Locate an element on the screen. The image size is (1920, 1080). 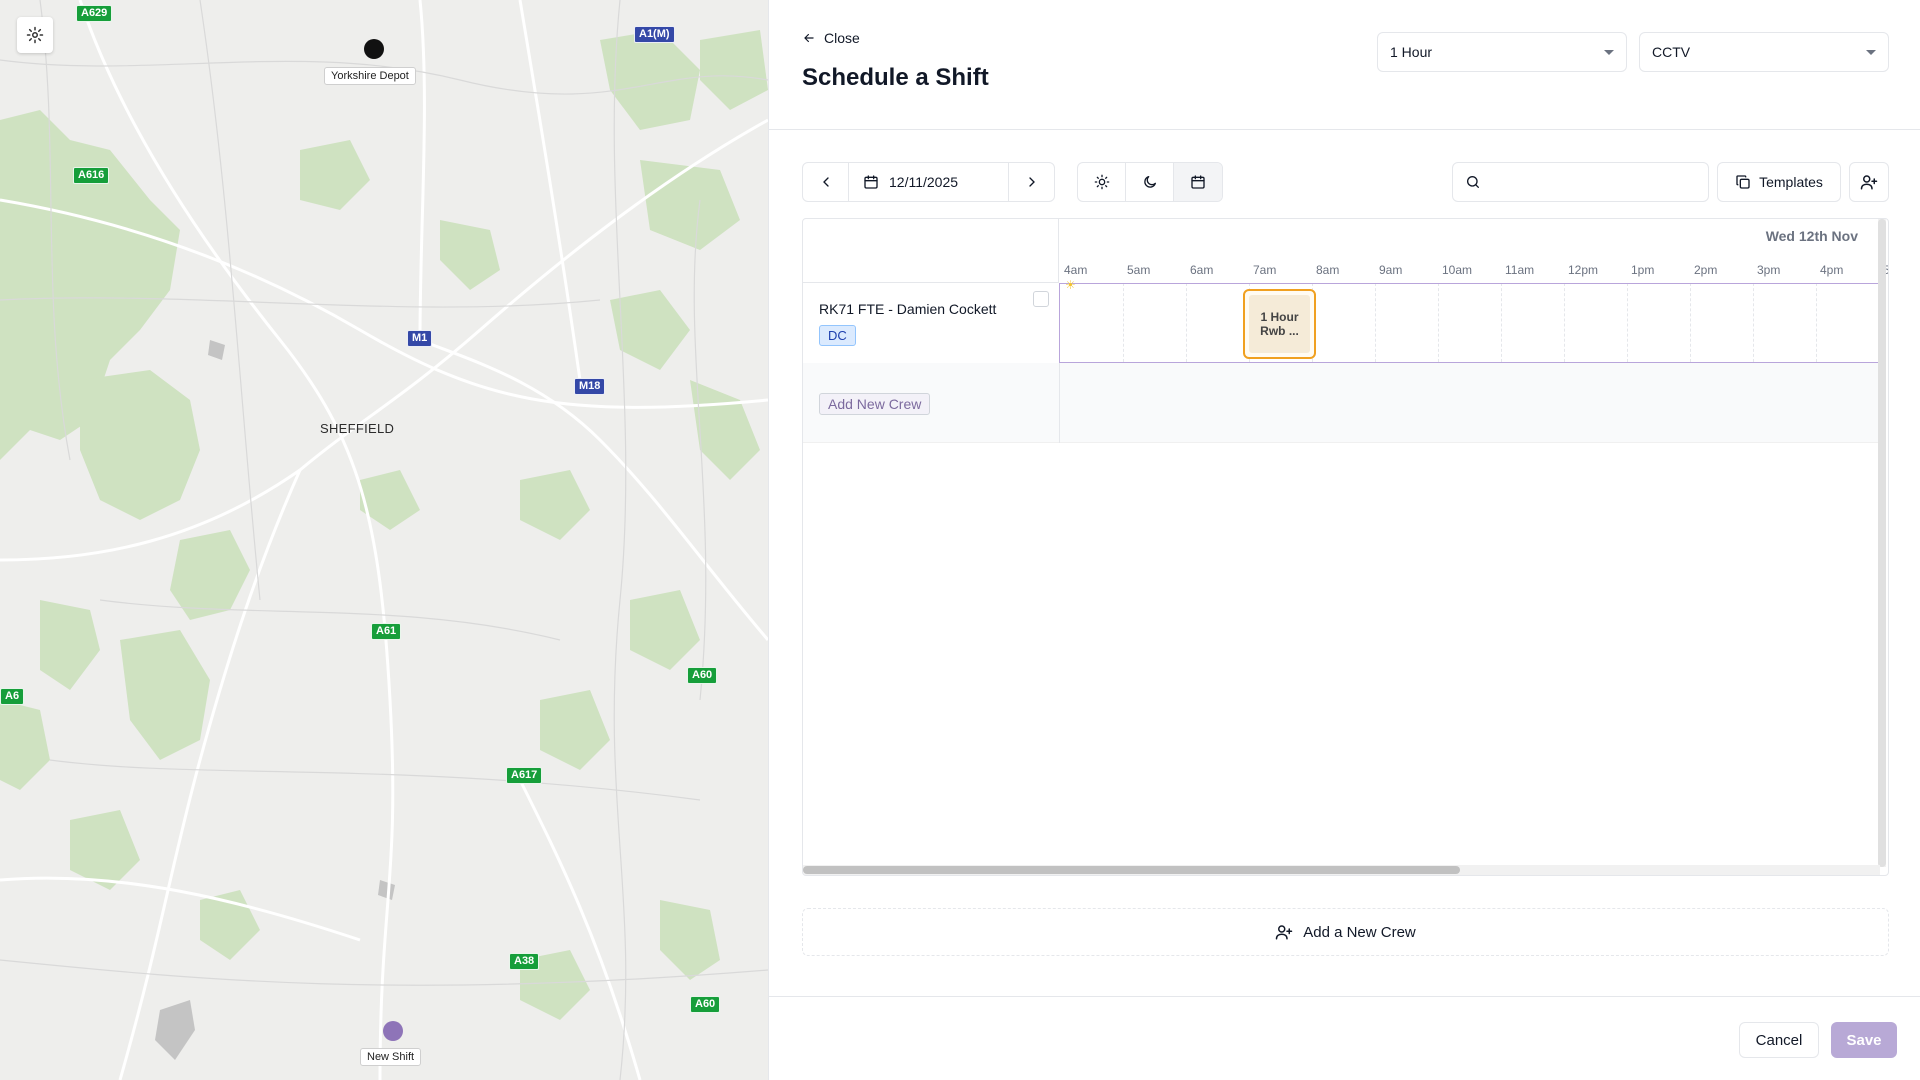
road-label-m18: M18 is located at coordinates (590, 386).